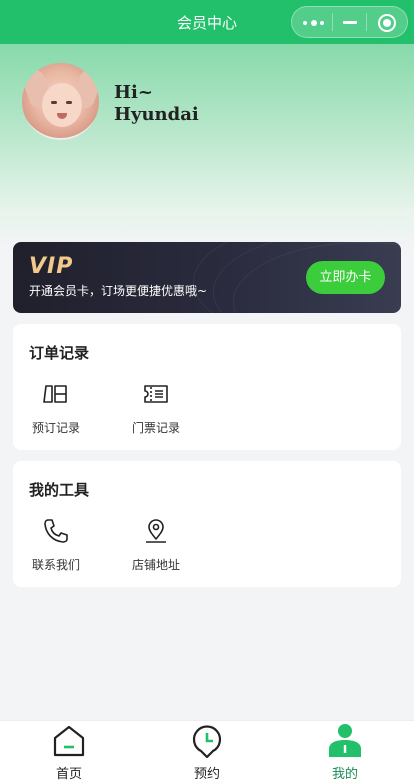 The image size is (414, 780). I want to click on phone-icon, so click(56, 531).